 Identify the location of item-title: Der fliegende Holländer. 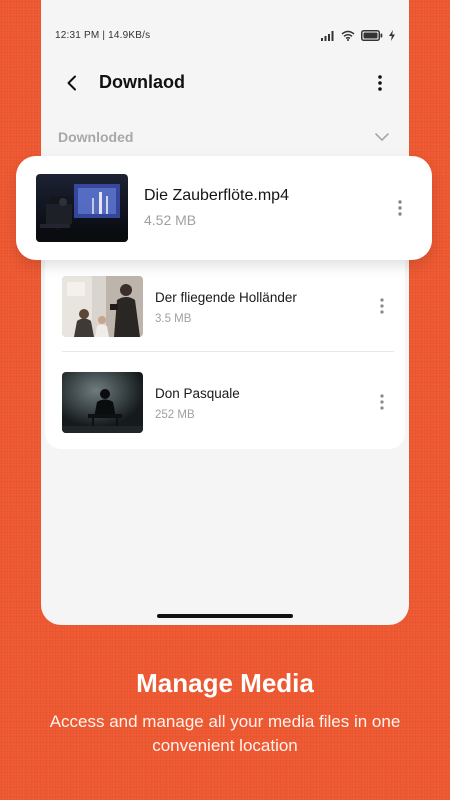
(226, 297).